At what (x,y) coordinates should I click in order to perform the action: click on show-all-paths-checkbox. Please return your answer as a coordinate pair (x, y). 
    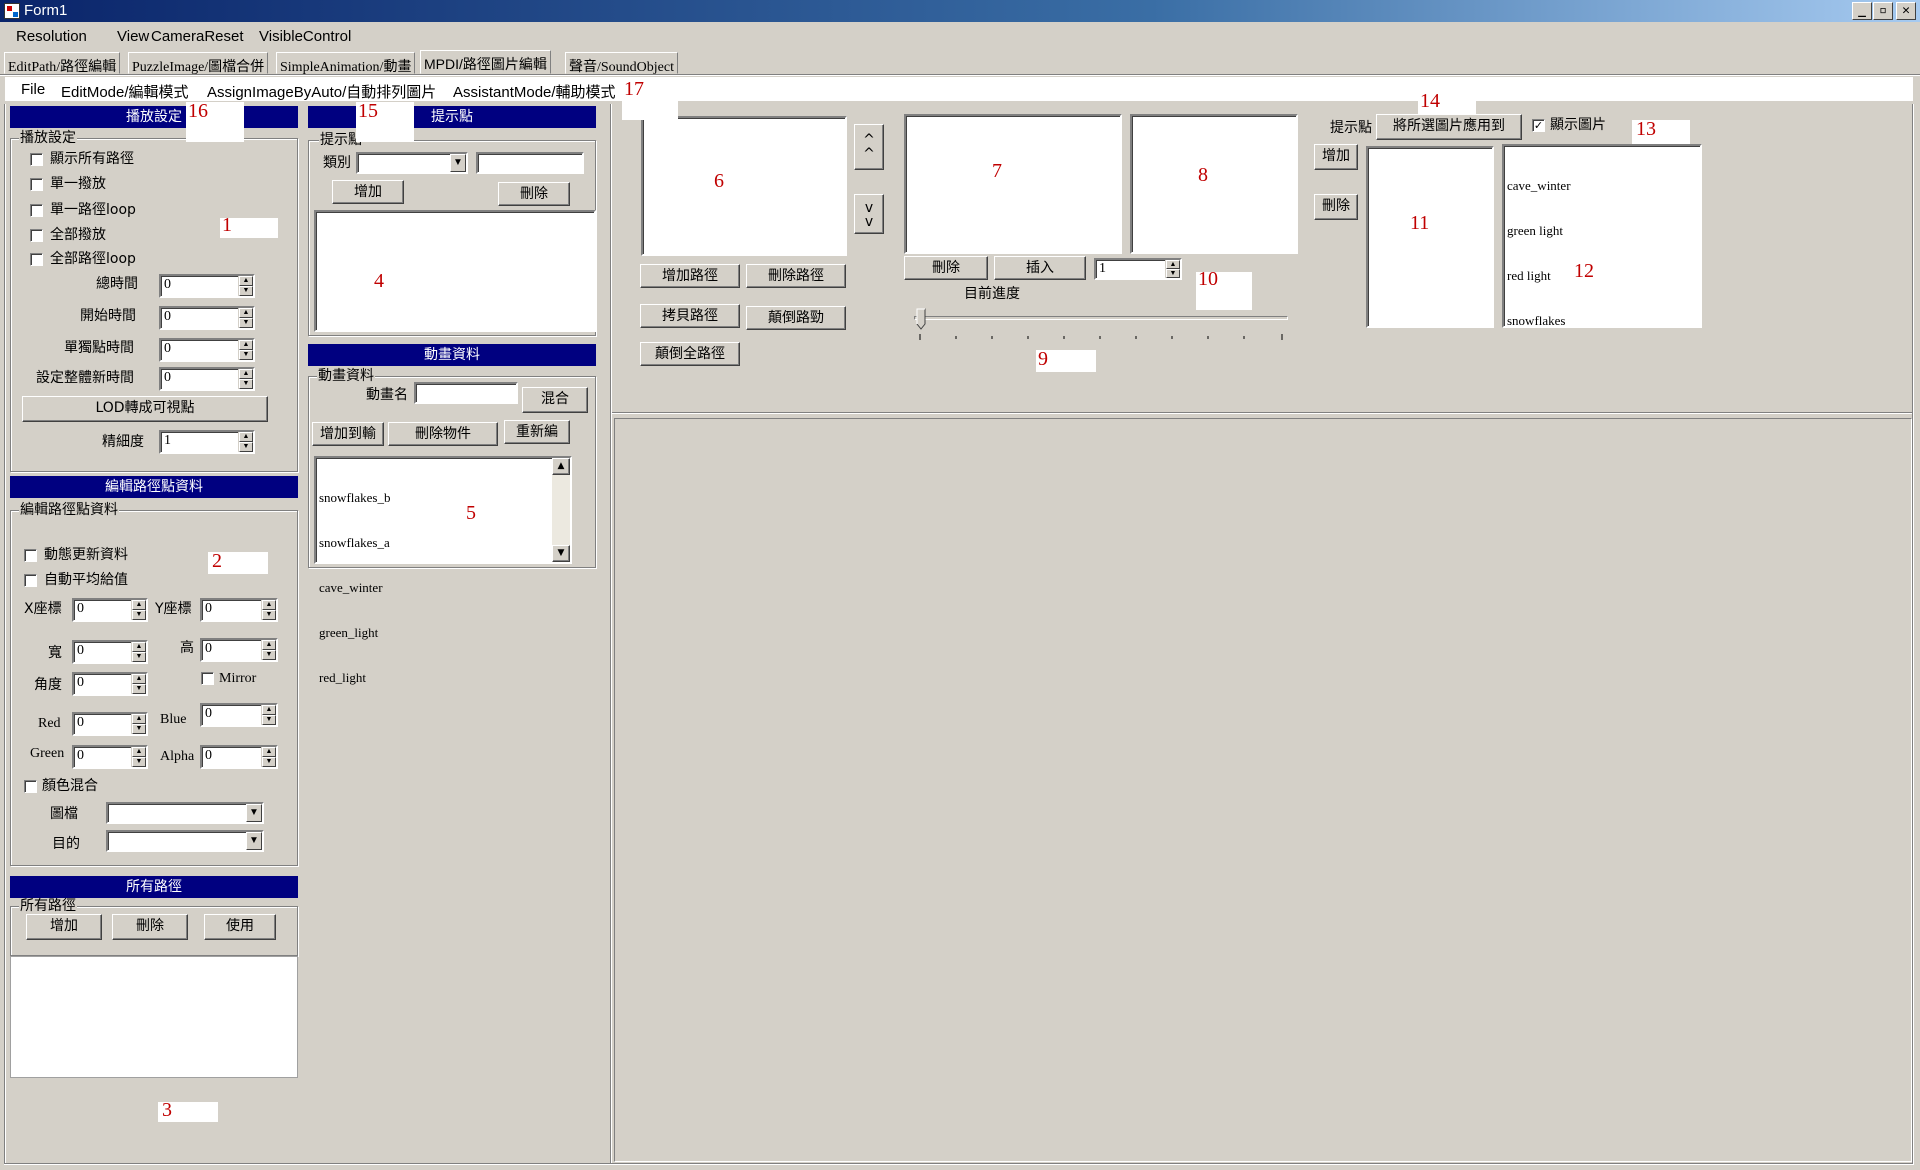
    Looking at the image, I should click on (36, 159).